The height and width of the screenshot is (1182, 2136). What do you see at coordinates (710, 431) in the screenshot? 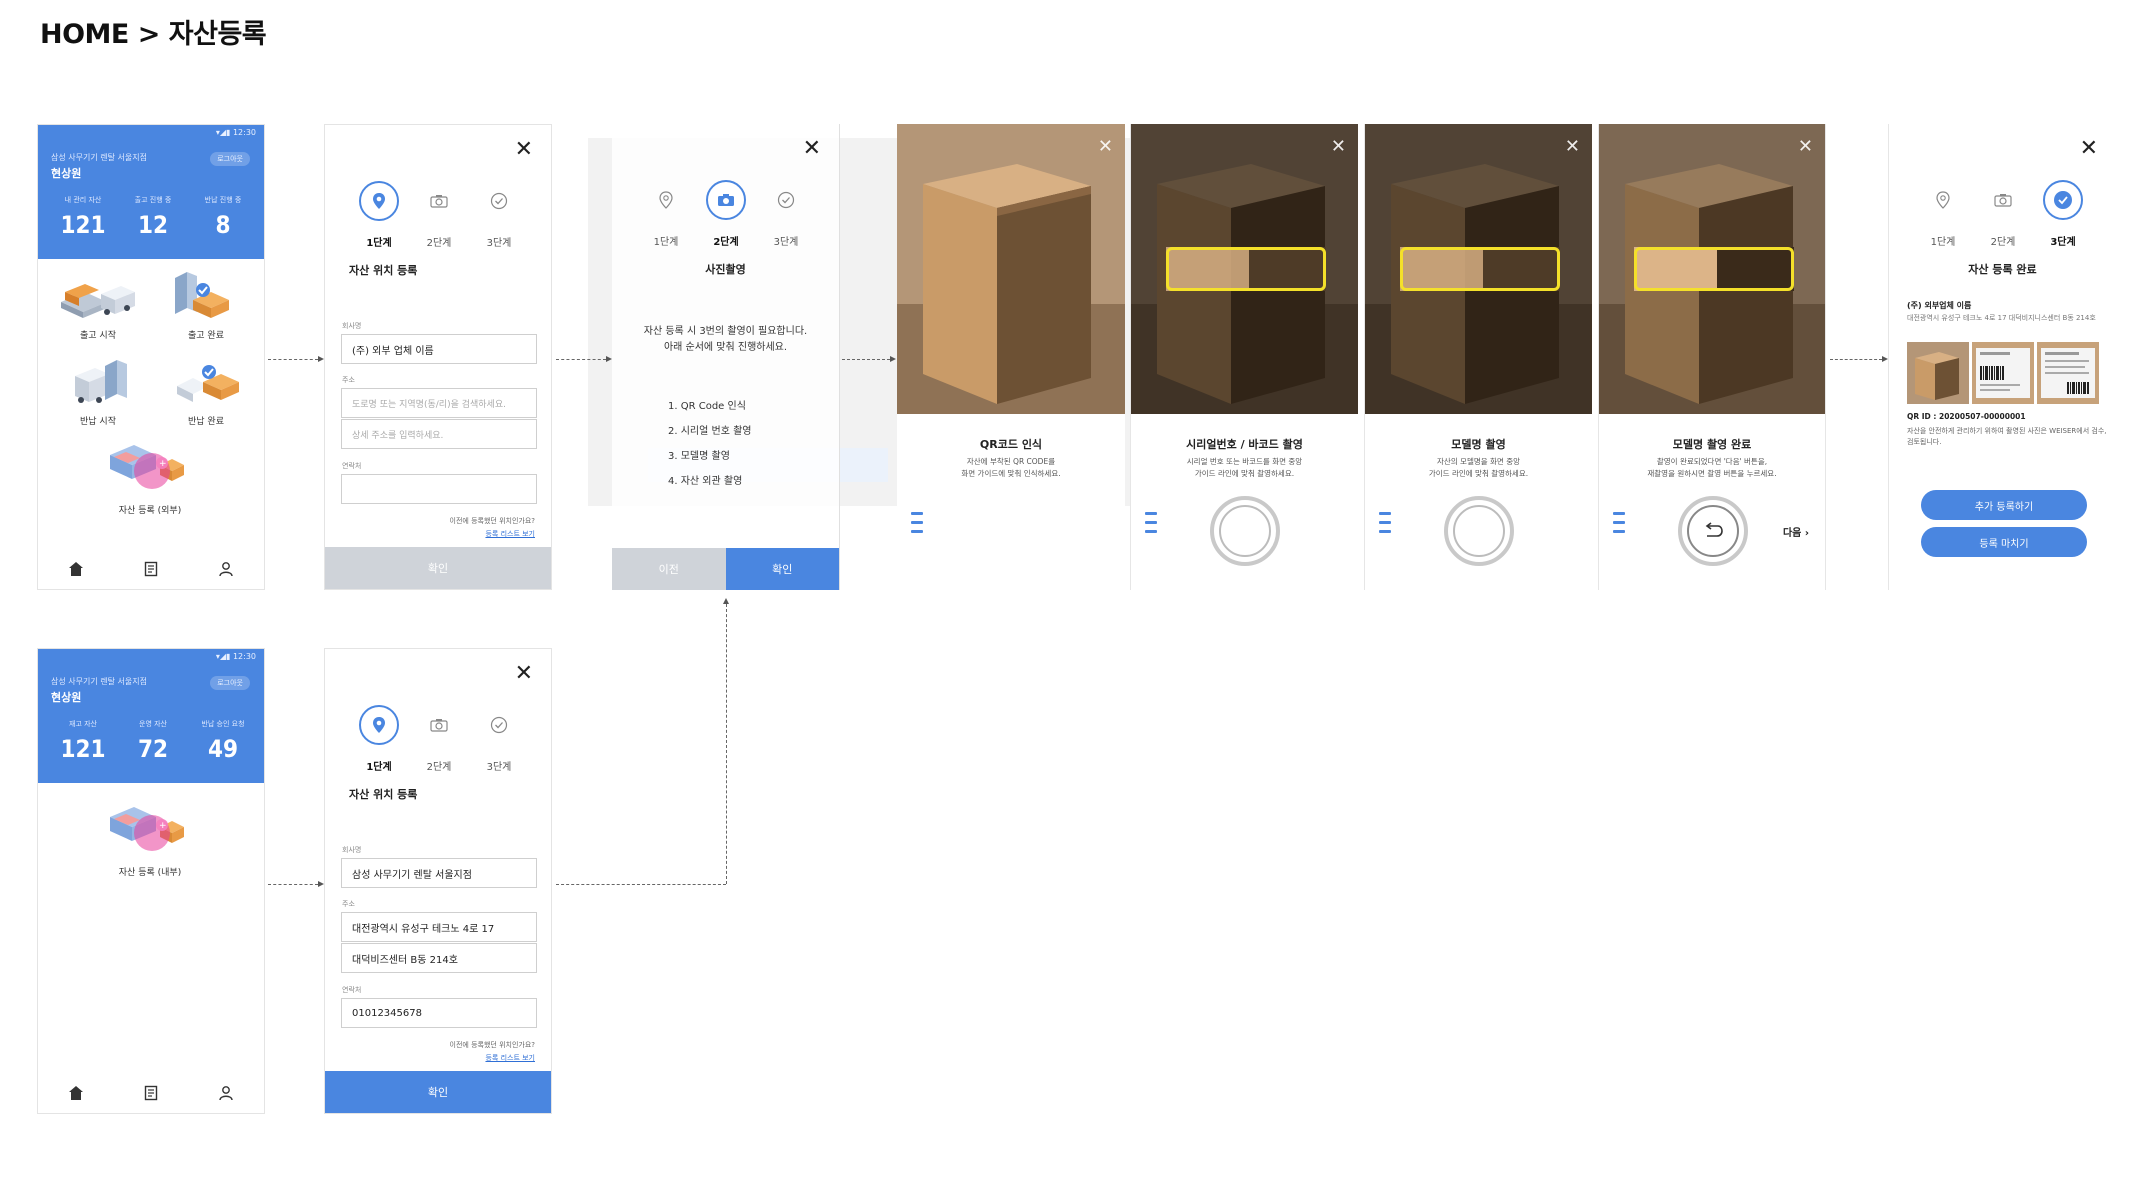
I see `list-item: 2. 시리얼 번호 촬영` at bounding box center [710, 431].